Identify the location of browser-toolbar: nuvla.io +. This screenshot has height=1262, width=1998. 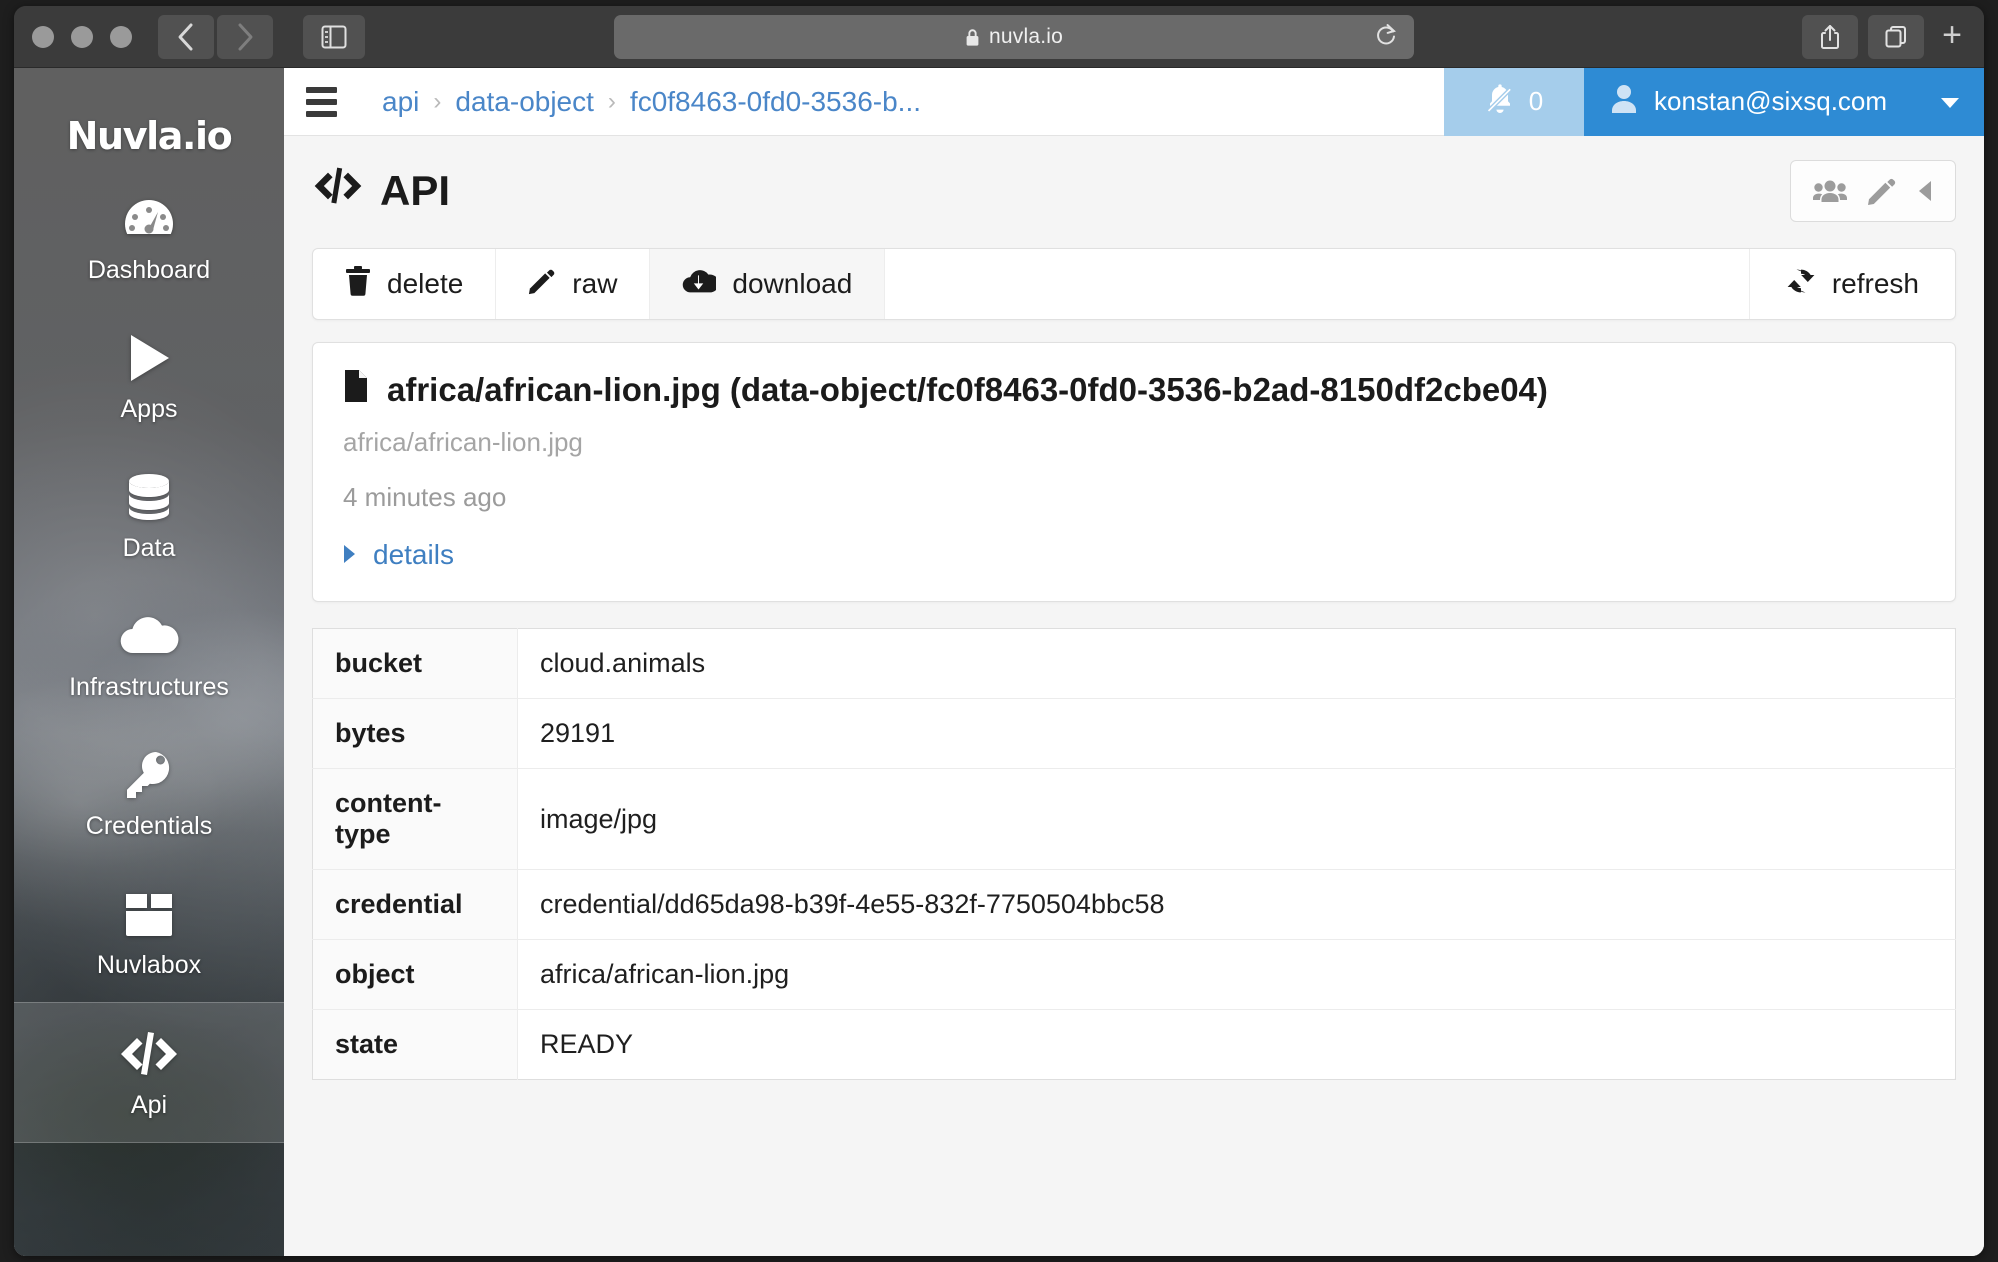
(999, 37).